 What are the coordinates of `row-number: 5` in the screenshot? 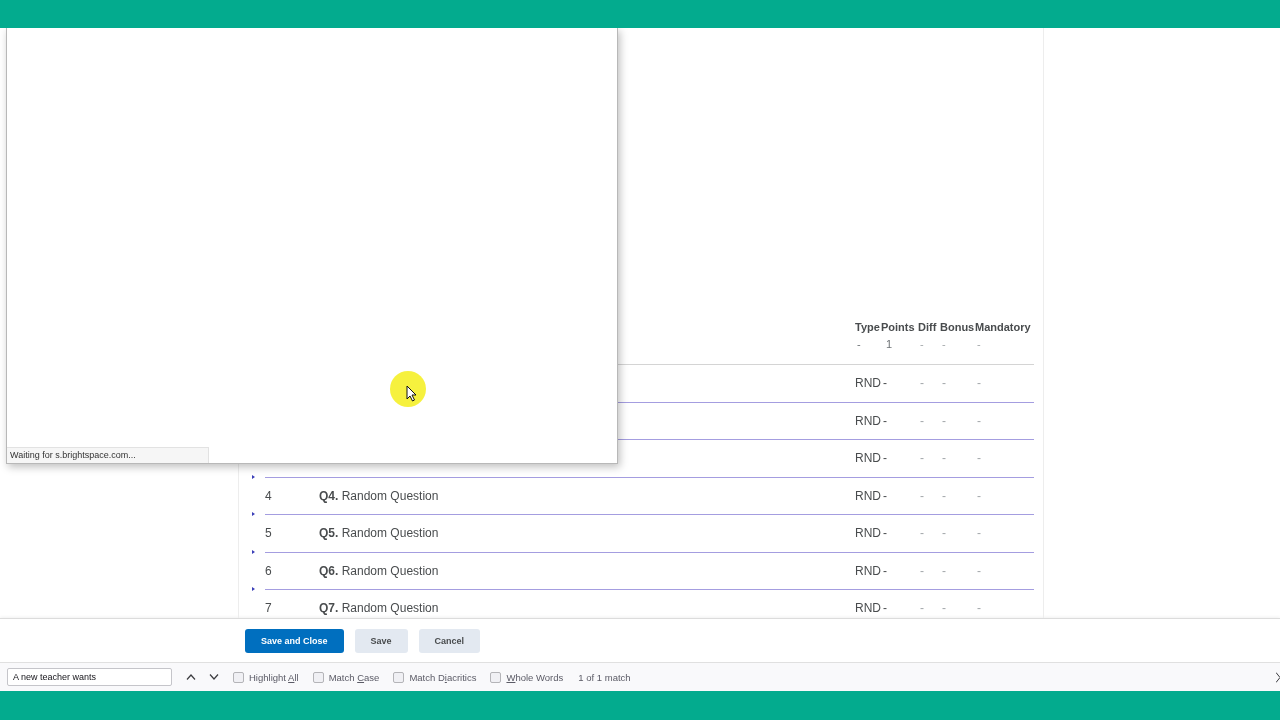 It's located at (268, 533).